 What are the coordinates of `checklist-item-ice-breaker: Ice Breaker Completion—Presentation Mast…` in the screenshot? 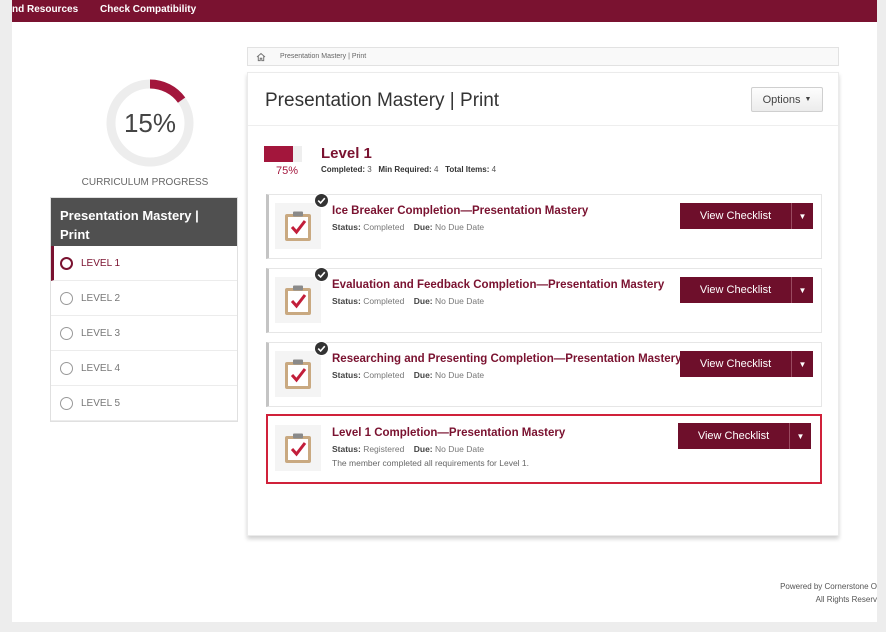 It's located at (544, 226).